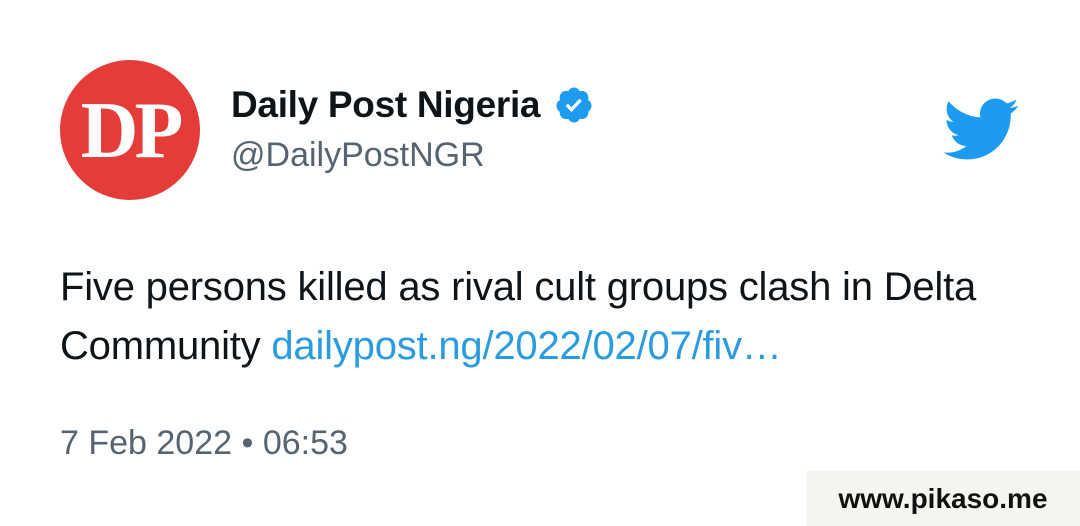 Image resolution: width=1080 pixels, height=526 pixels. What do you see at coordinates (386, 105) in the screenshot?
I see `display-name: Daily Post Nigeria` at bounding box center [386, 105].